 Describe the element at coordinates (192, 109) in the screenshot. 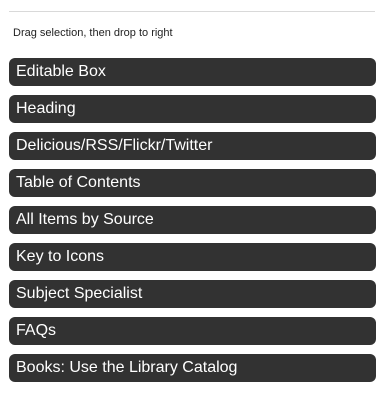

I see `draggable-item-heading: Heading` at that location.